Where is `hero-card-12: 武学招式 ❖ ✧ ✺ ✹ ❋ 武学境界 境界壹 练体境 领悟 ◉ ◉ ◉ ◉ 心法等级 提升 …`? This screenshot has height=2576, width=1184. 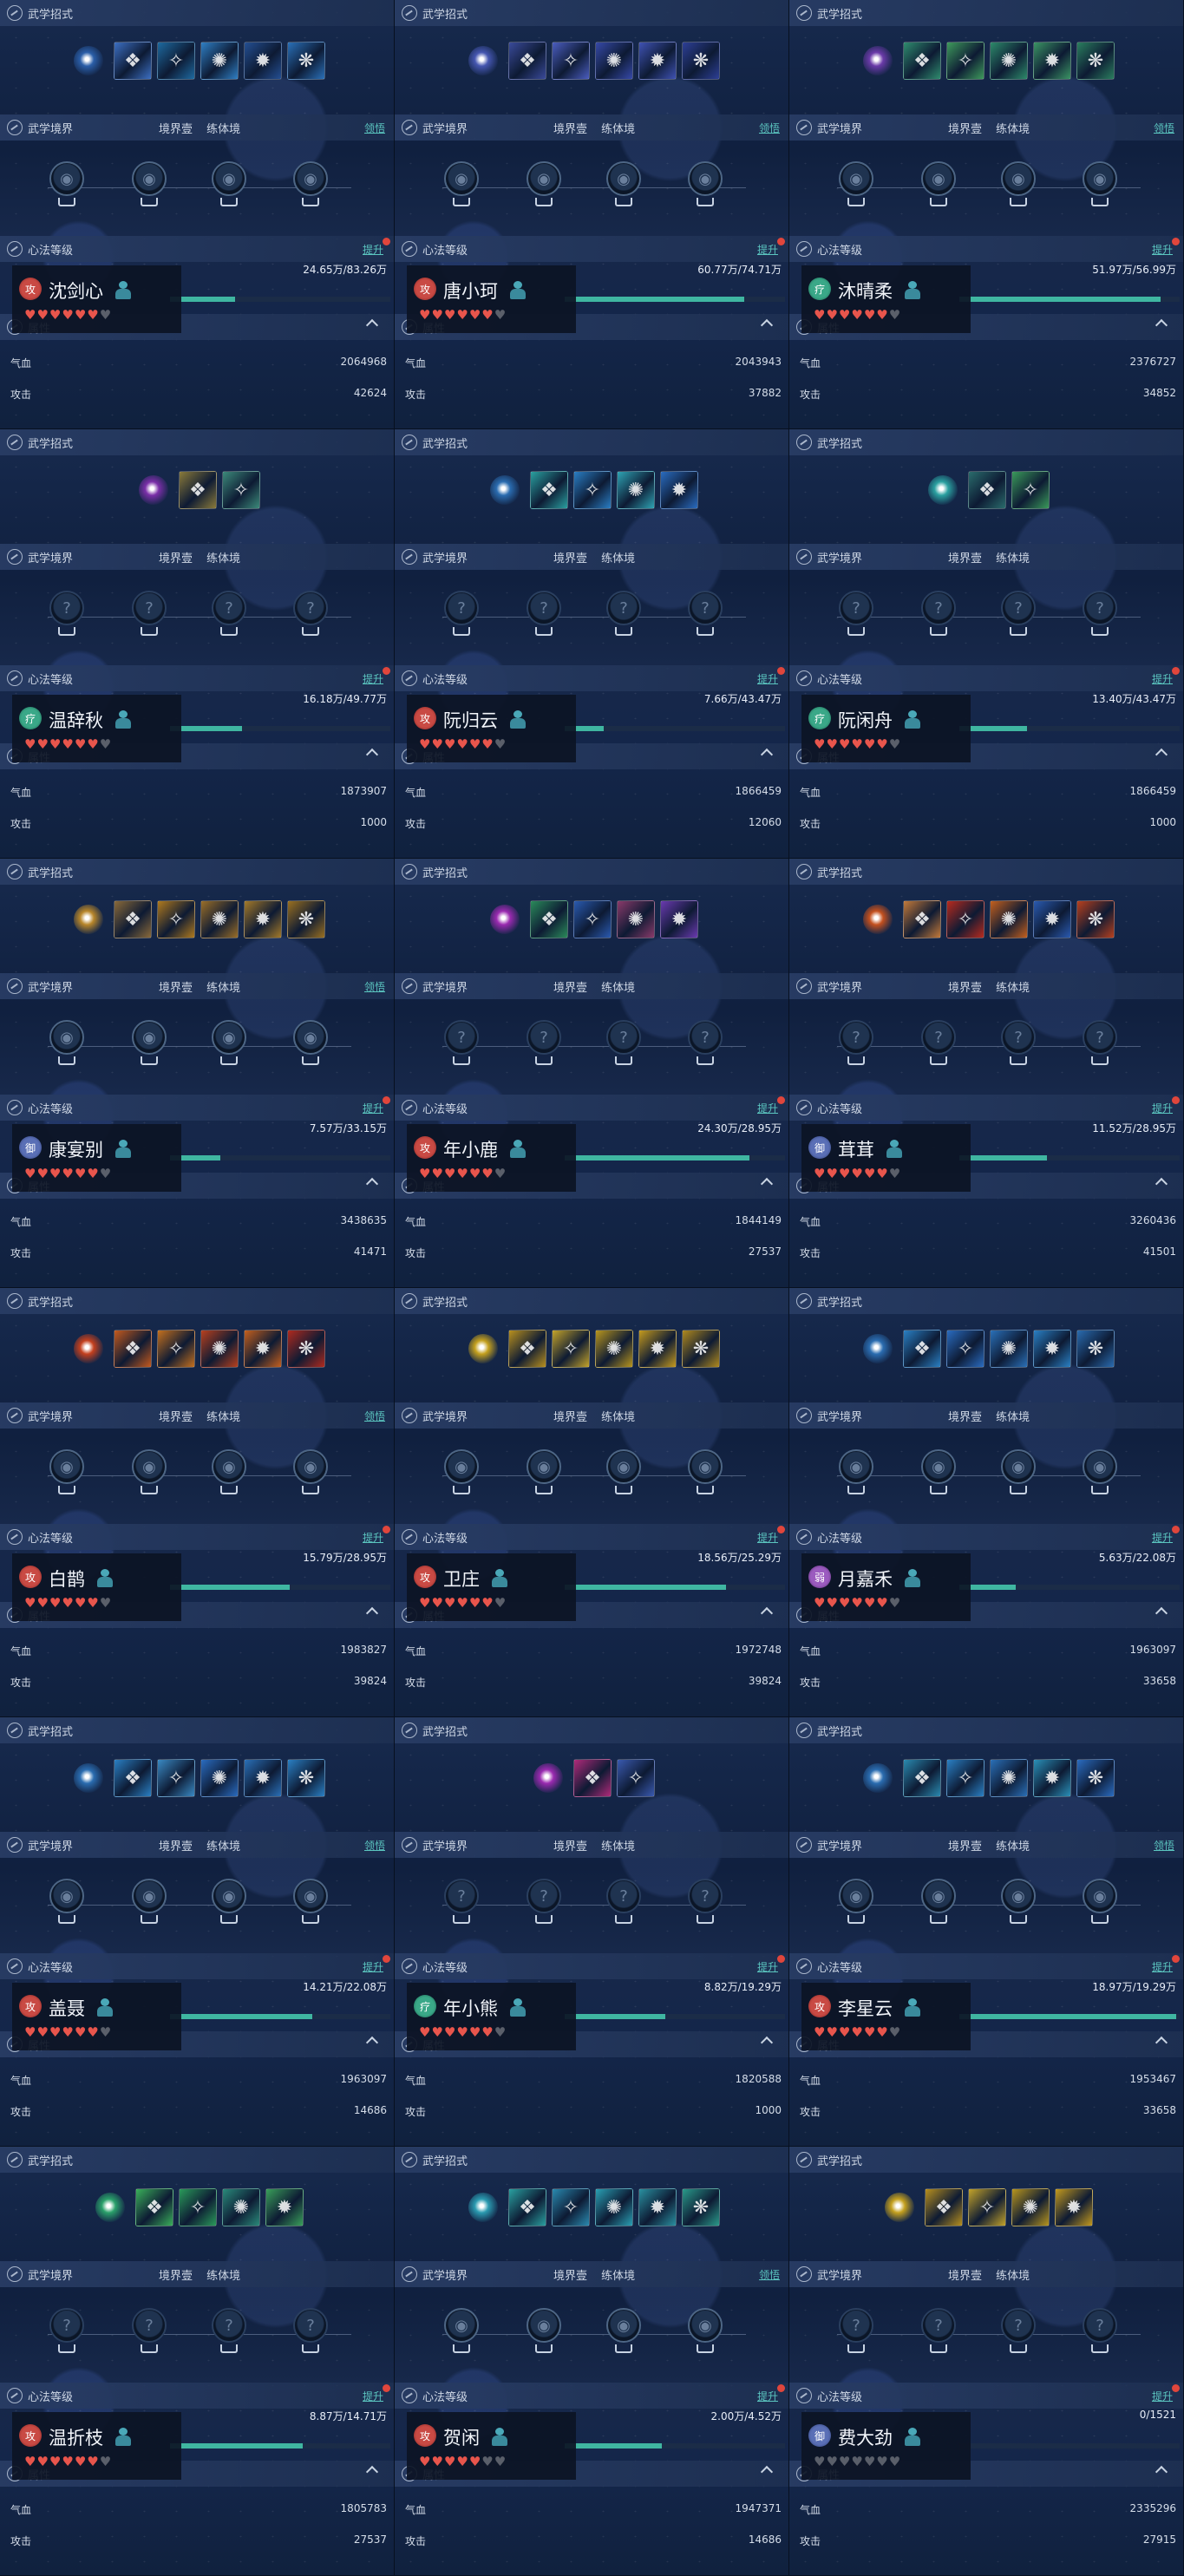
hero-card-12: 武学招式 ❖ ✧ ✺ ✹ ❋ 武学境界 境界壹 练体境 领悟 ◉ ◉ ◉ ◉ 心法等级 提升 … is located at coordinates (198, 1932).